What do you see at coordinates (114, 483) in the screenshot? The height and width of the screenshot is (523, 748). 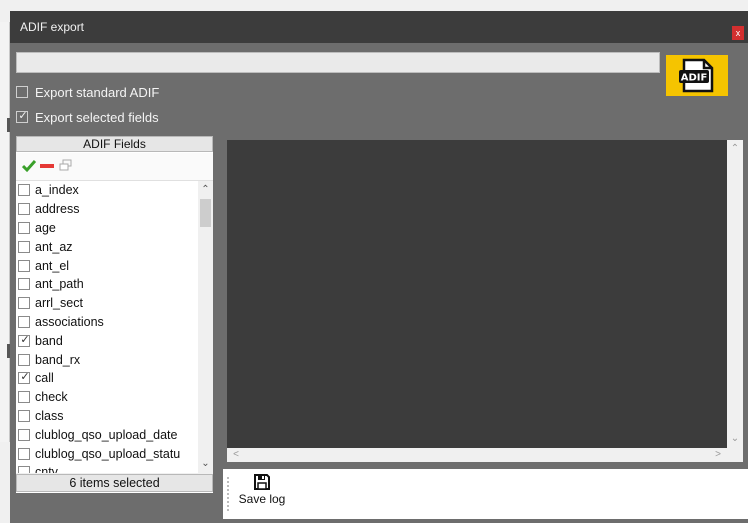 I see `selection-status: 6 items selected` at bounding box center [114, 483].